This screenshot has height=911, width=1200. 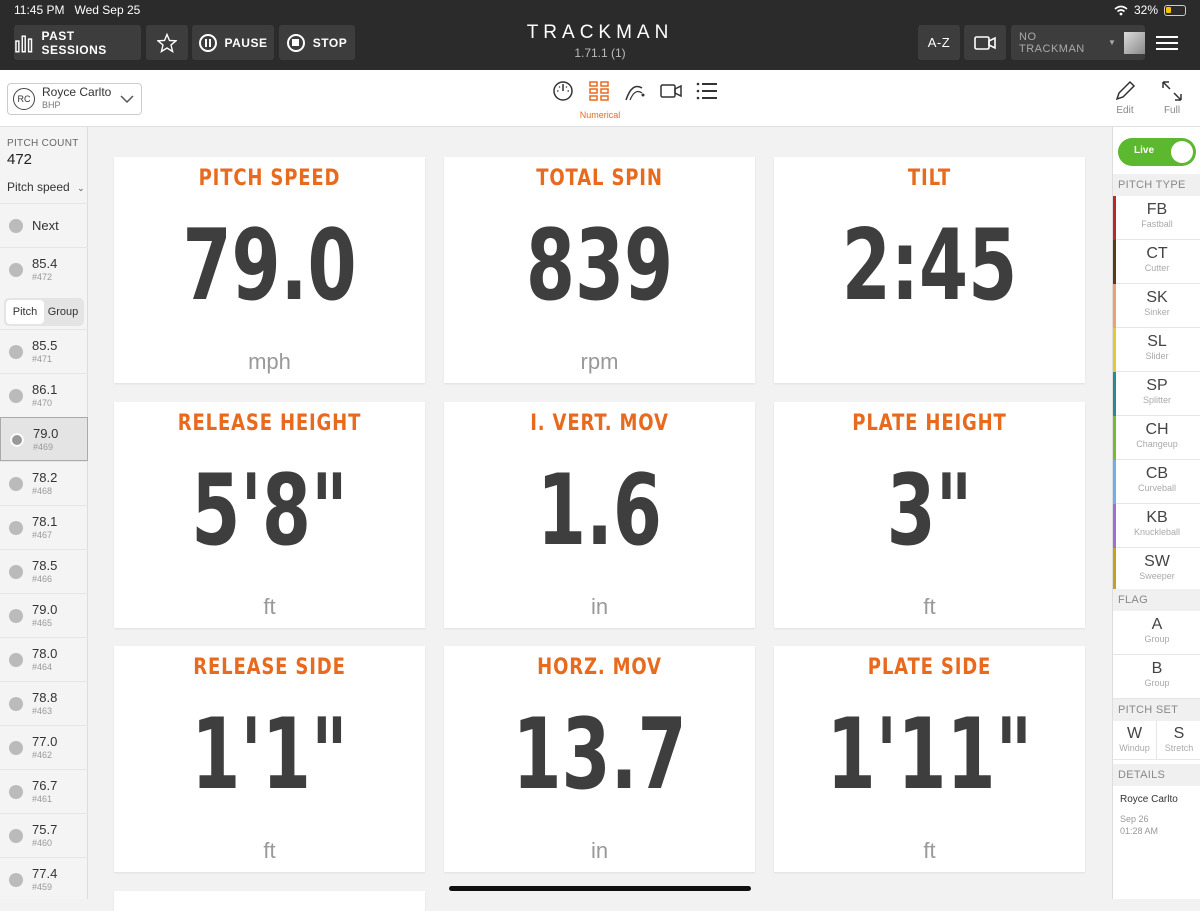 I want to click on pitch-number: #466, so click(x=42, y=579).